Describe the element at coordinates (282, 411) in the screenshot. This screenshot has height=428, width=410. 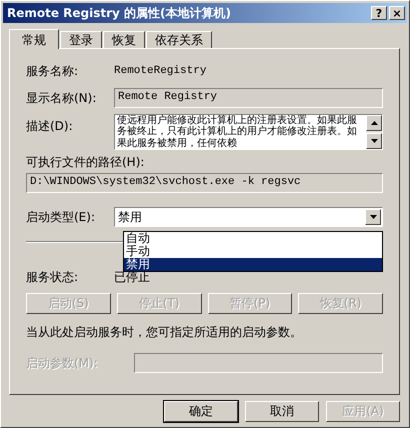
I see `dialog-button: 取消` at that location.